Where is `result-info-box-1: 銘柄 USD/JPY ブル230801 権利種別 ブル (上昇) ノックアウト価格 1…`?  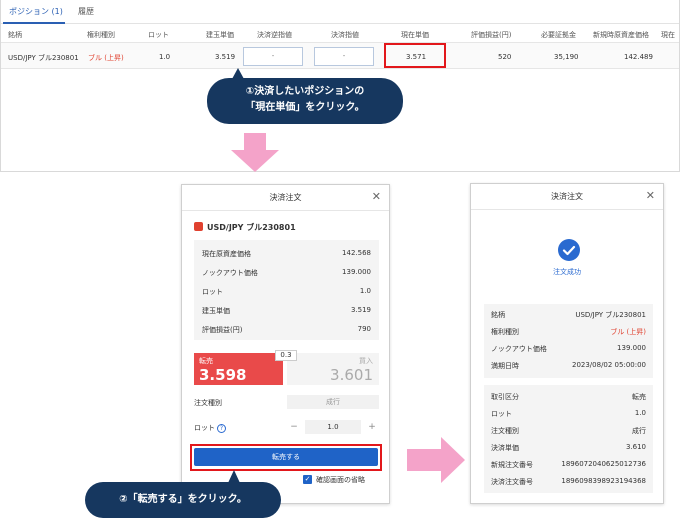 result-info-box-1: 銘柄 USD/JPY ブル230801 権利種別 ブル (上昇) ノックアウト価格 1… is located at coordinates (568, 341).